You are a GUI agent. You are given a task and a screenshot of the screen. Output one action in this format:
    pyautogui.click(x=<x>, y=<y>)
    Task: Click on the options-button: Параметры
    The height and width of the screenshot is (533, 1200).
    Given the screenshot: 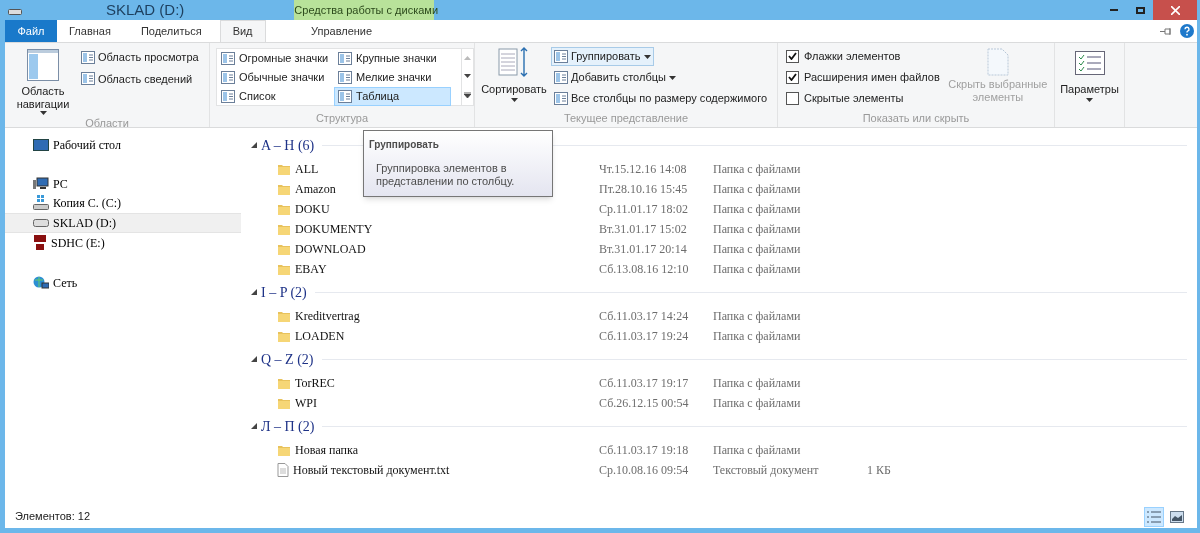 What is the action you would take?
    pyautogui.click(x=1089, y=72)
    